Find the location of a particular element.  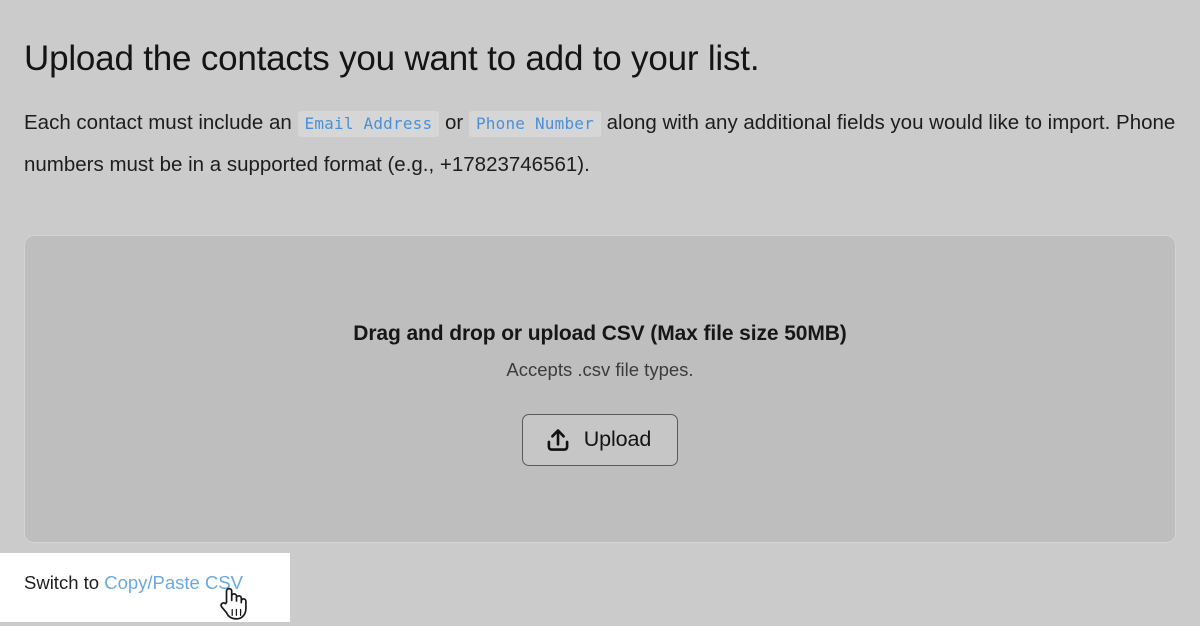

intro-text-part-2: or is located at coordinates (454, 122).